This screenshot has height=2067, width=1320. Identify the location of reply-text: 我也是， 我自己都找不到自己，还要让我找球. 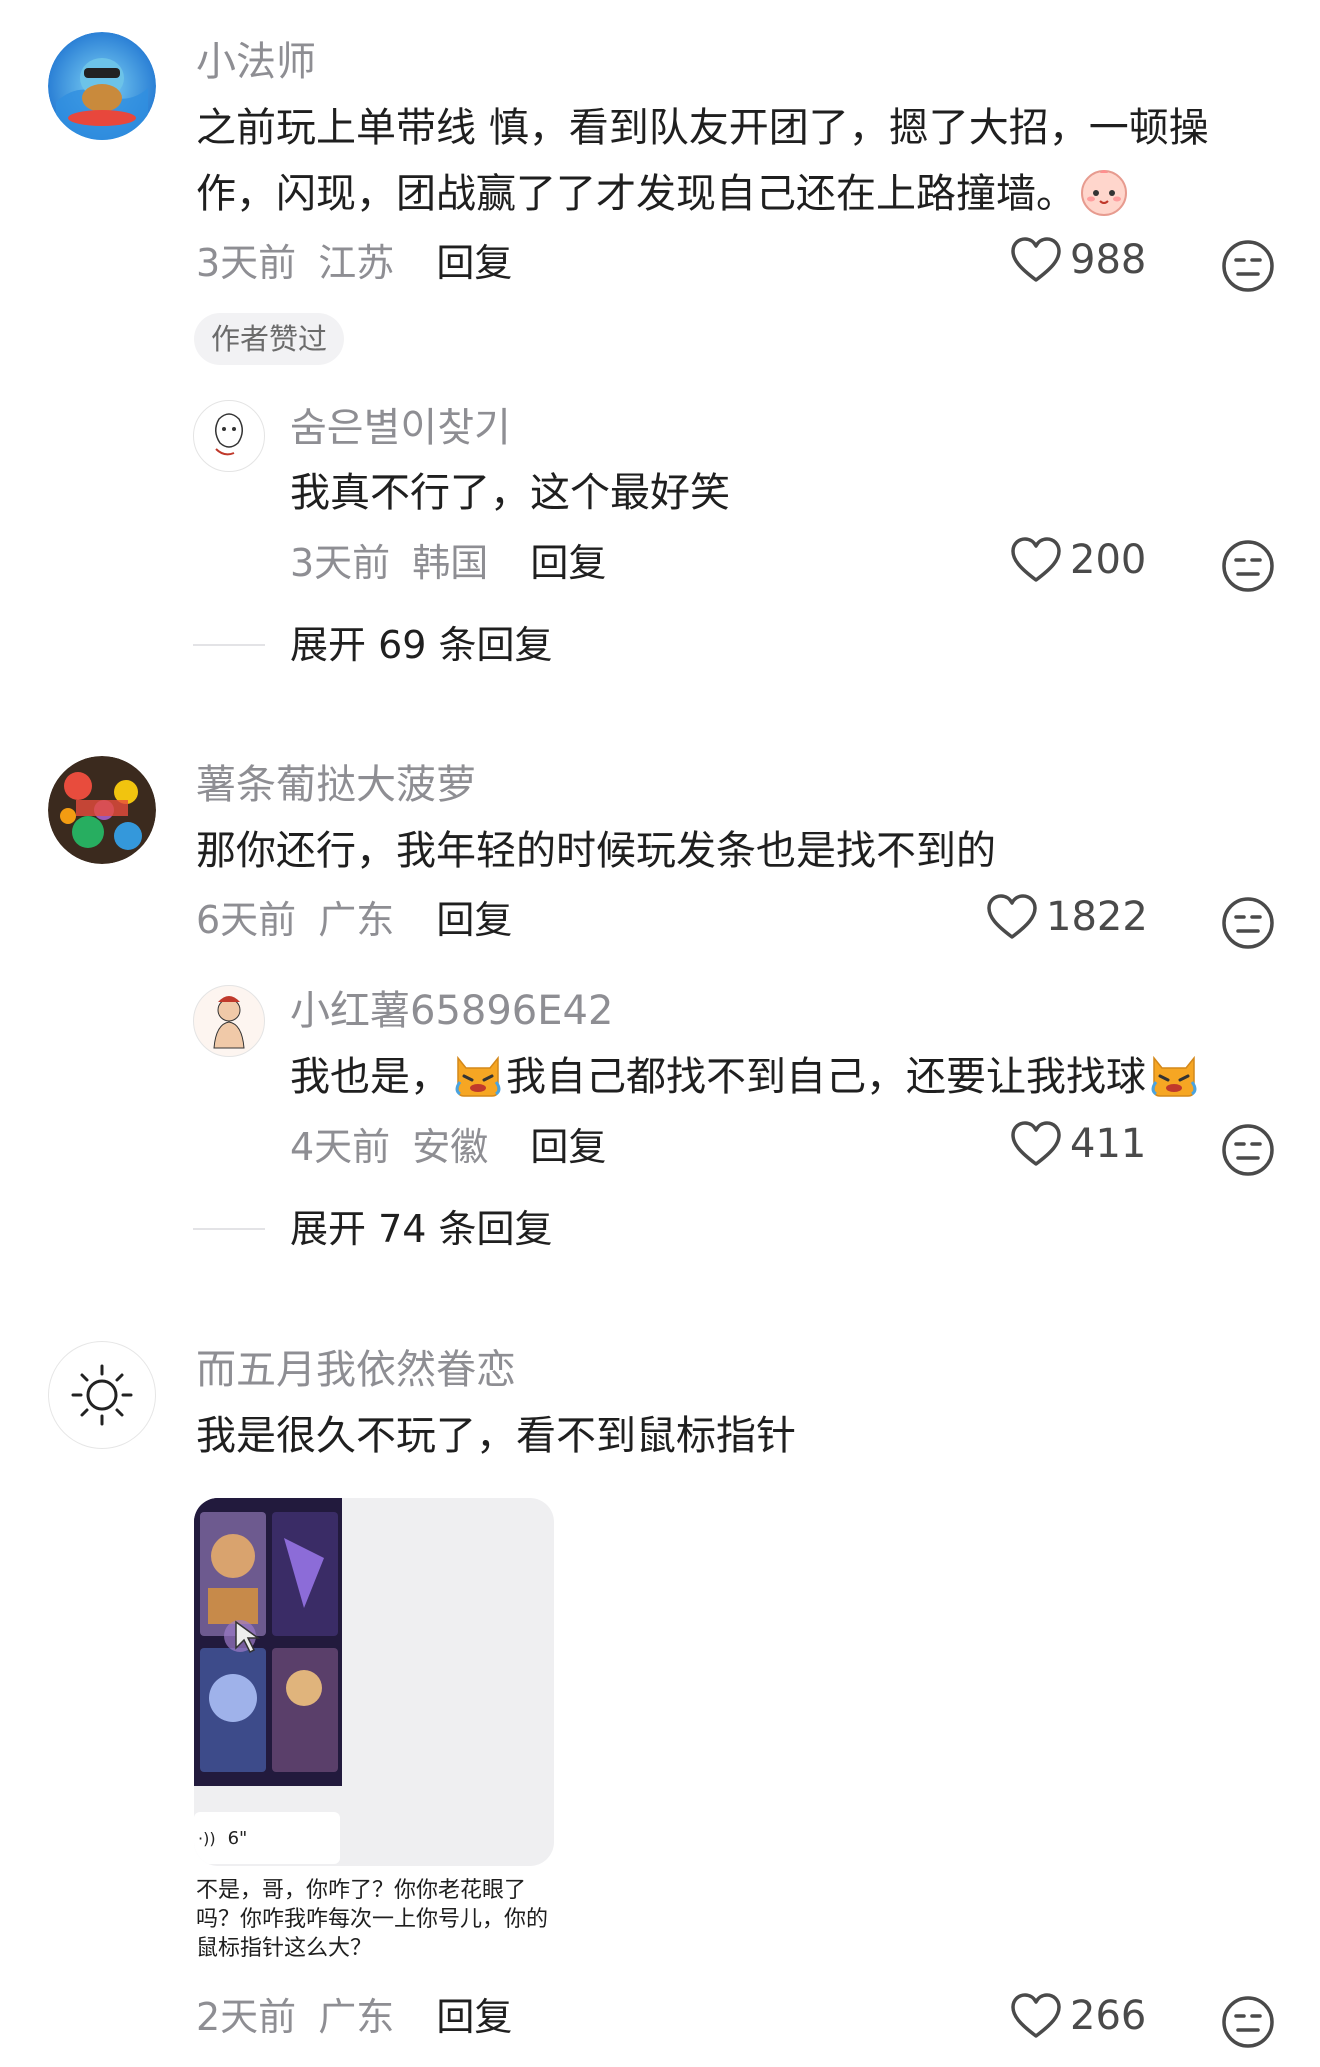
(746, 1077).